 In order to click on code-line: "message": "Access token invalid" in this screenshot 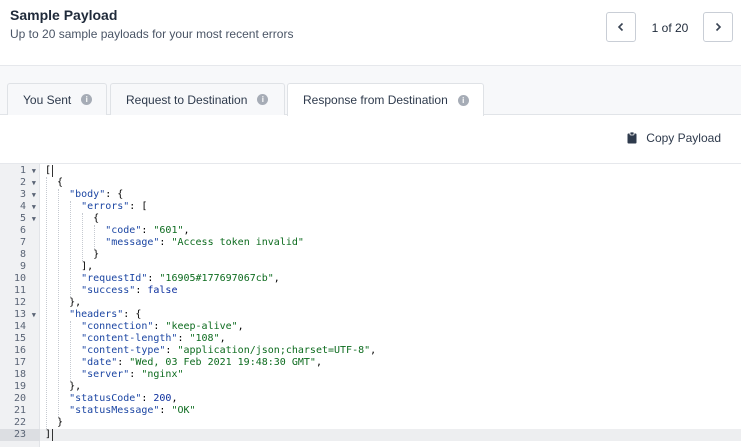, I will do `click(204, 242)`.